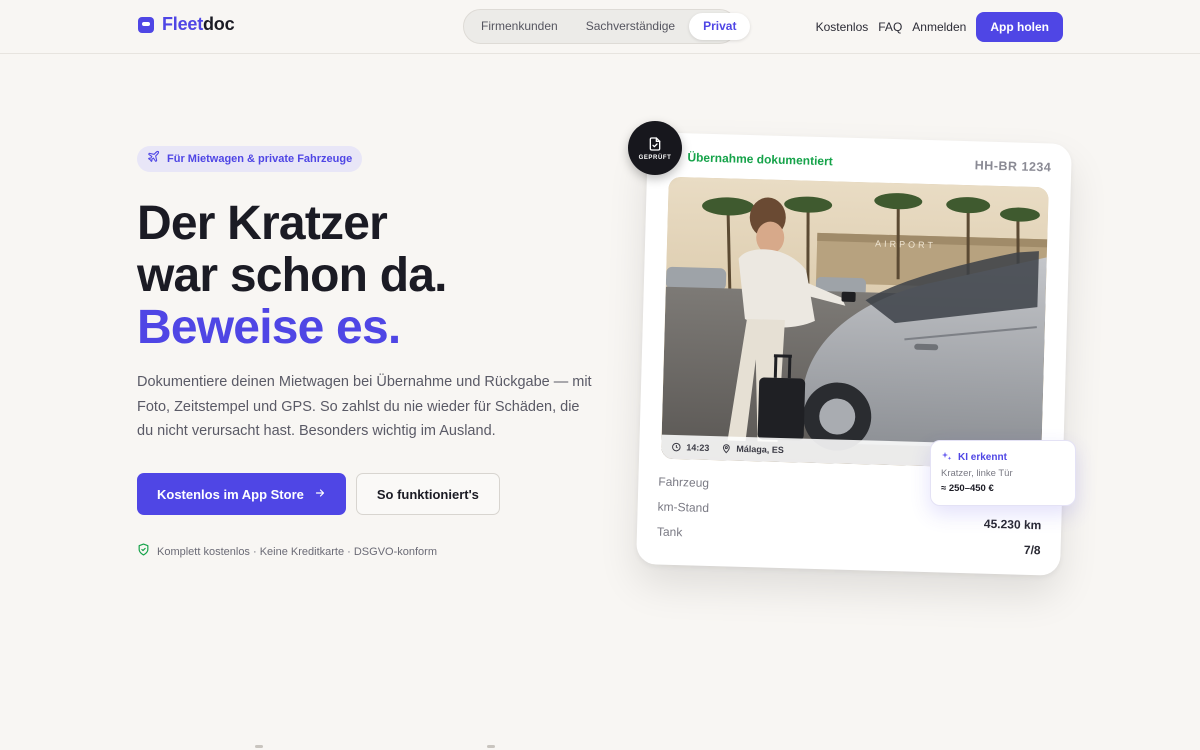 The width and height of the screenshot is (1200, 750). I want to click on verified-stamp: GEPRÜFT, so click(655, 148).